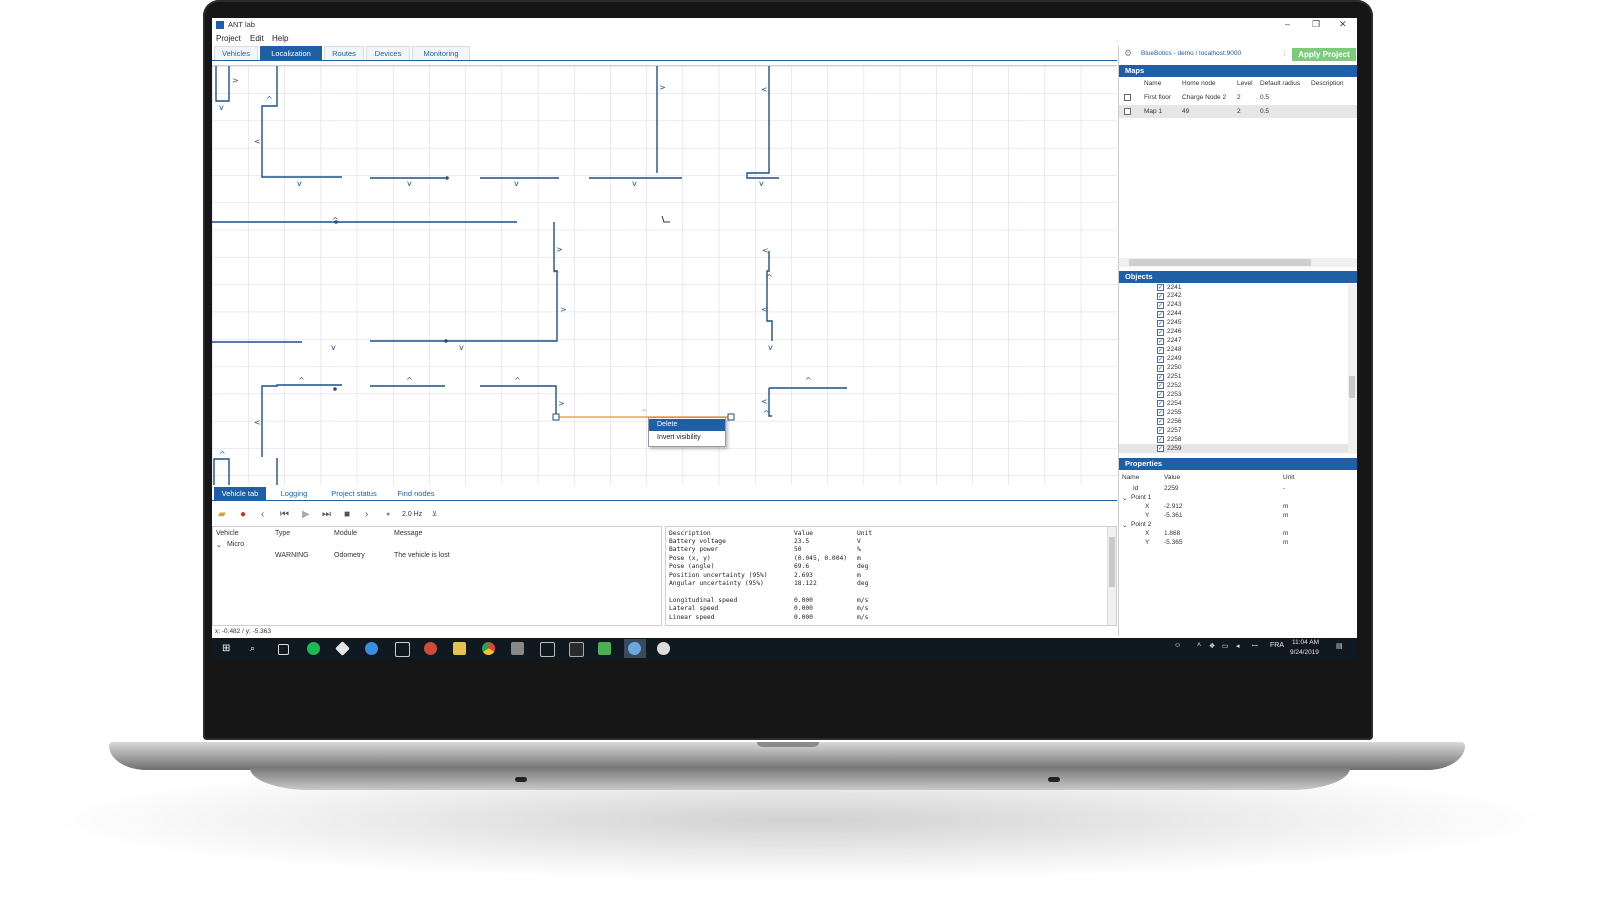 The image size is (1599, 909). I want to click on tab-monitoring: Monitoring, so click(441, 53).